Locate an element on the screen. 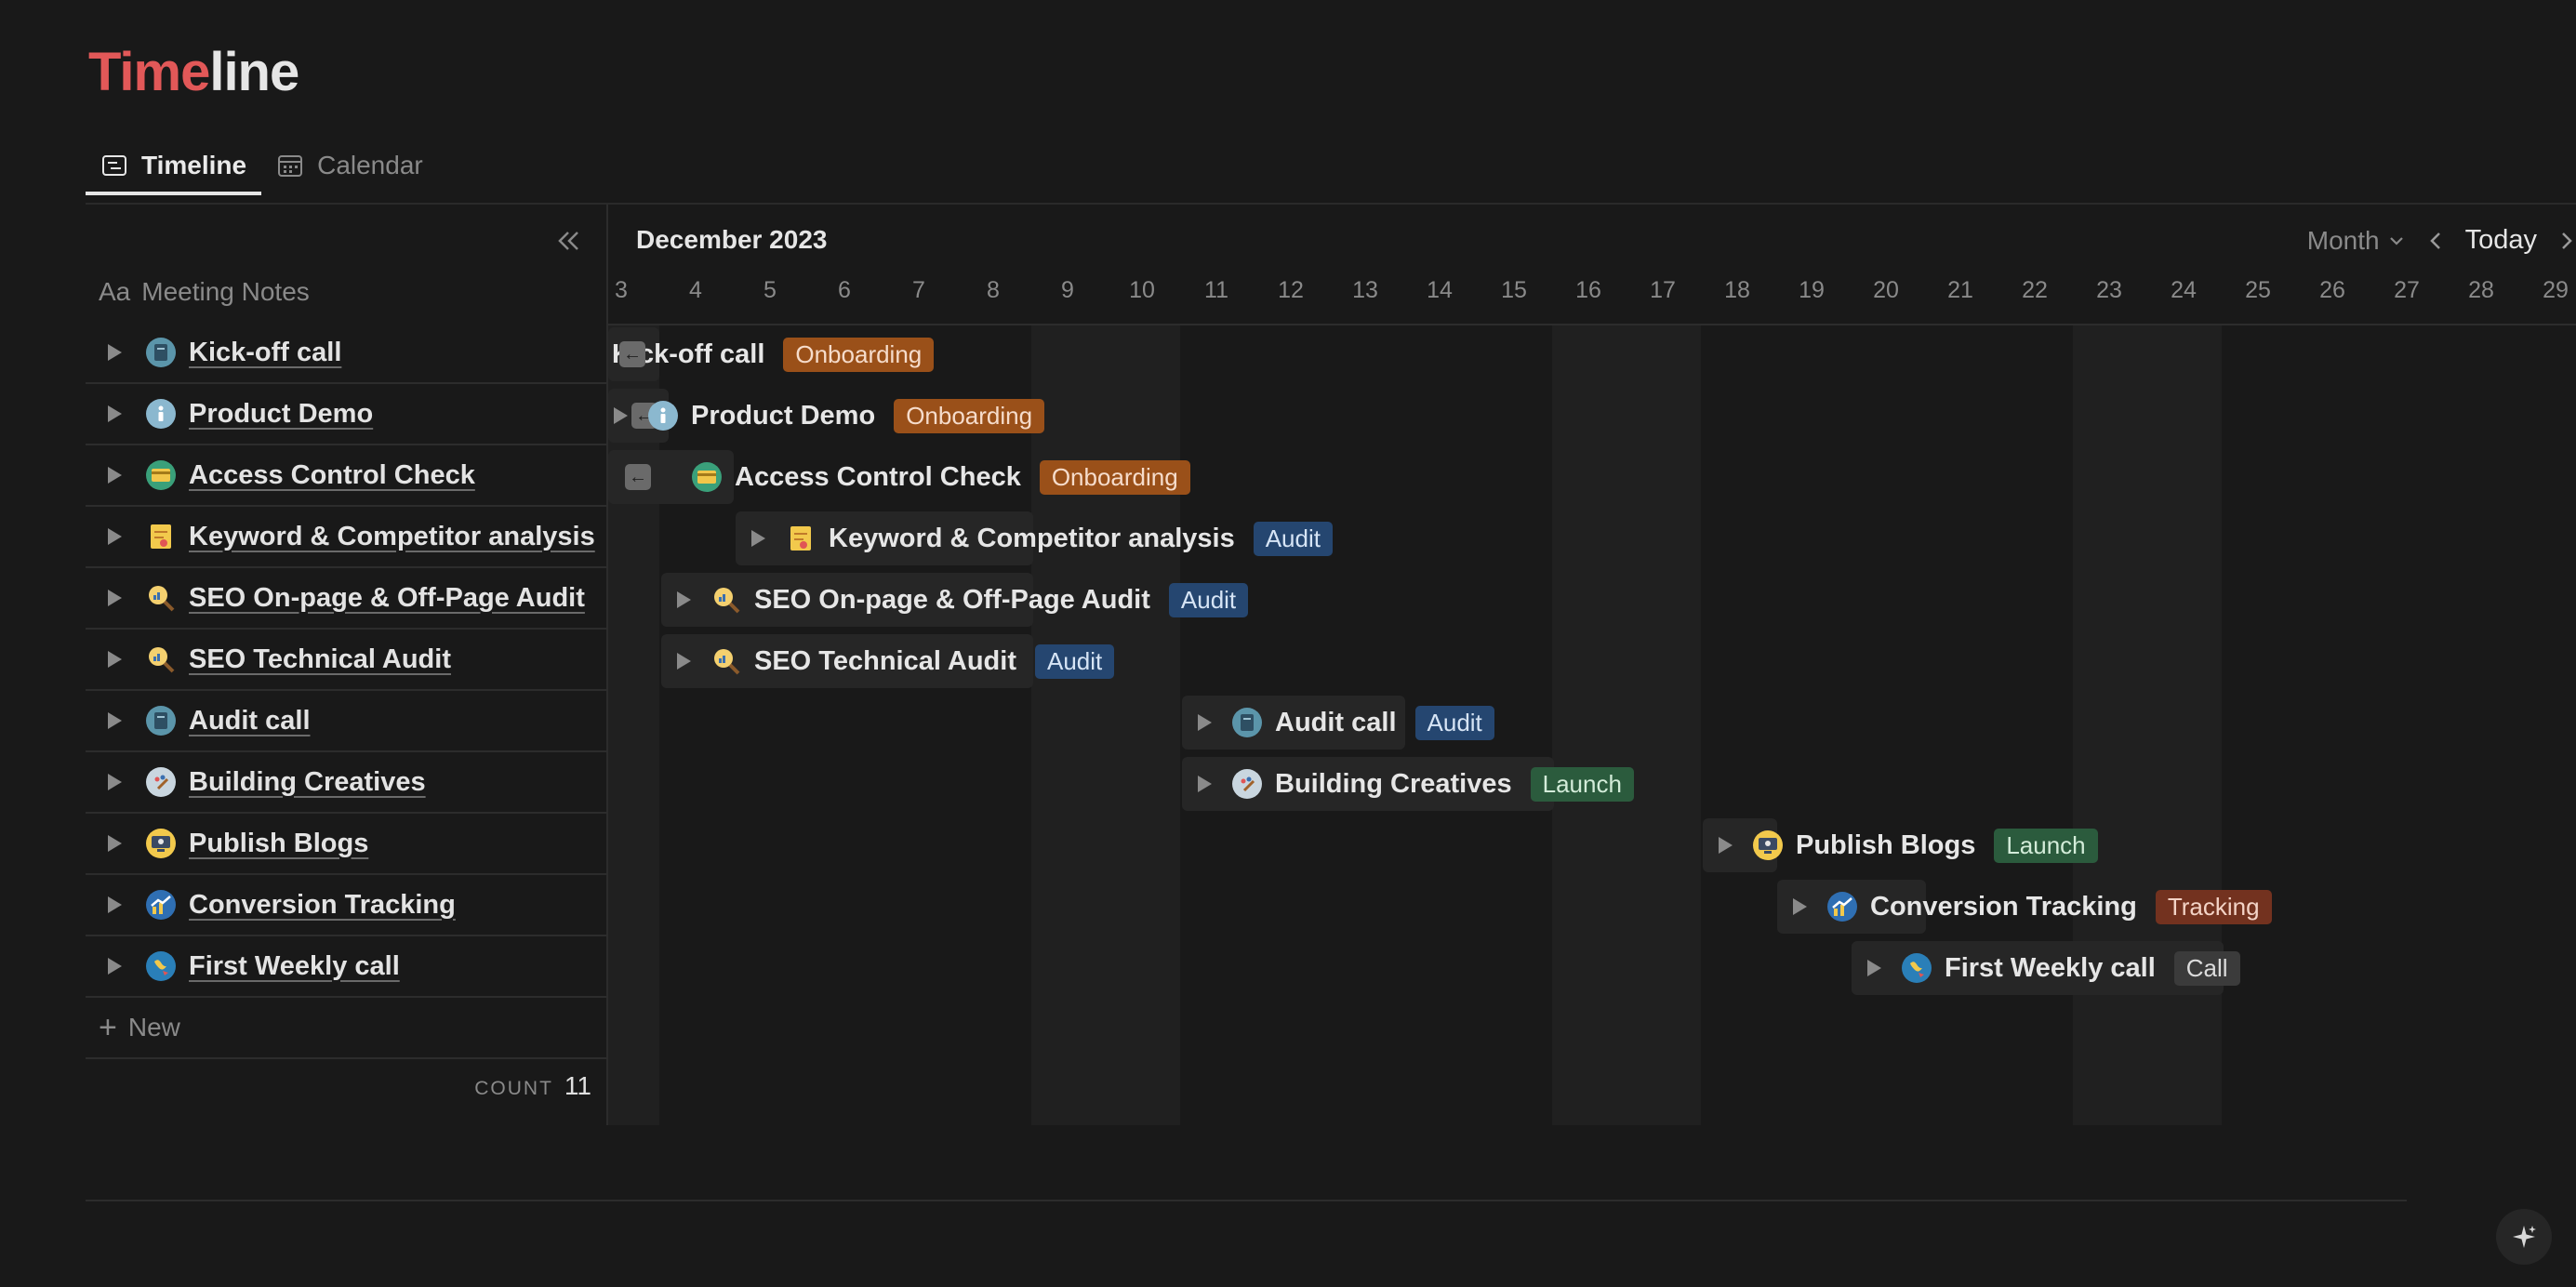 The width and height of the screenshot is (2576, 1287). days-header-divider is located at coordinates (1592, 324).